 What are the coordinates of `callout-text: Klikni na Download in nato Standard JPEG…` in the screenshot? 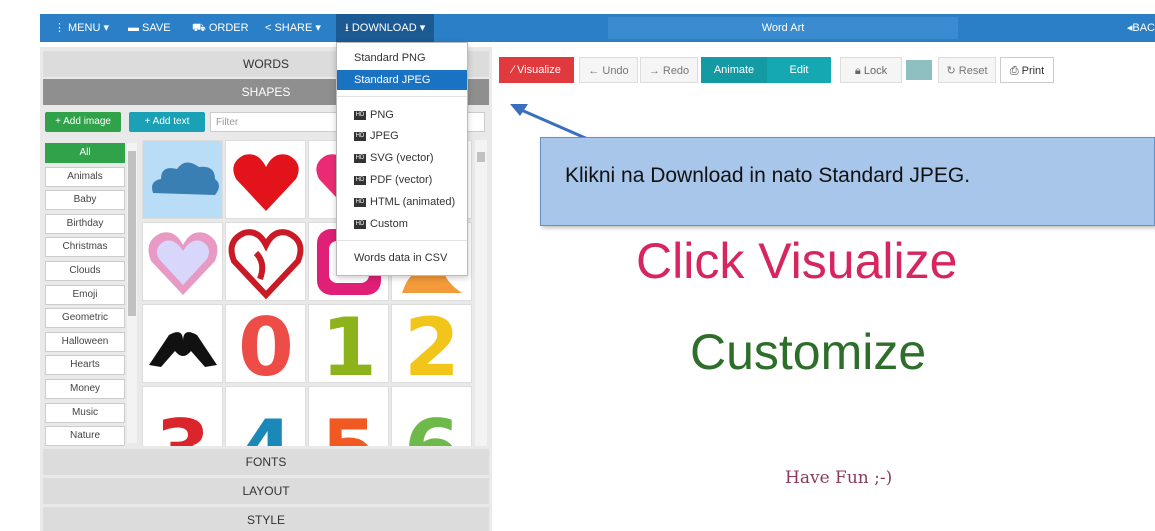 It's located at (768, 175).